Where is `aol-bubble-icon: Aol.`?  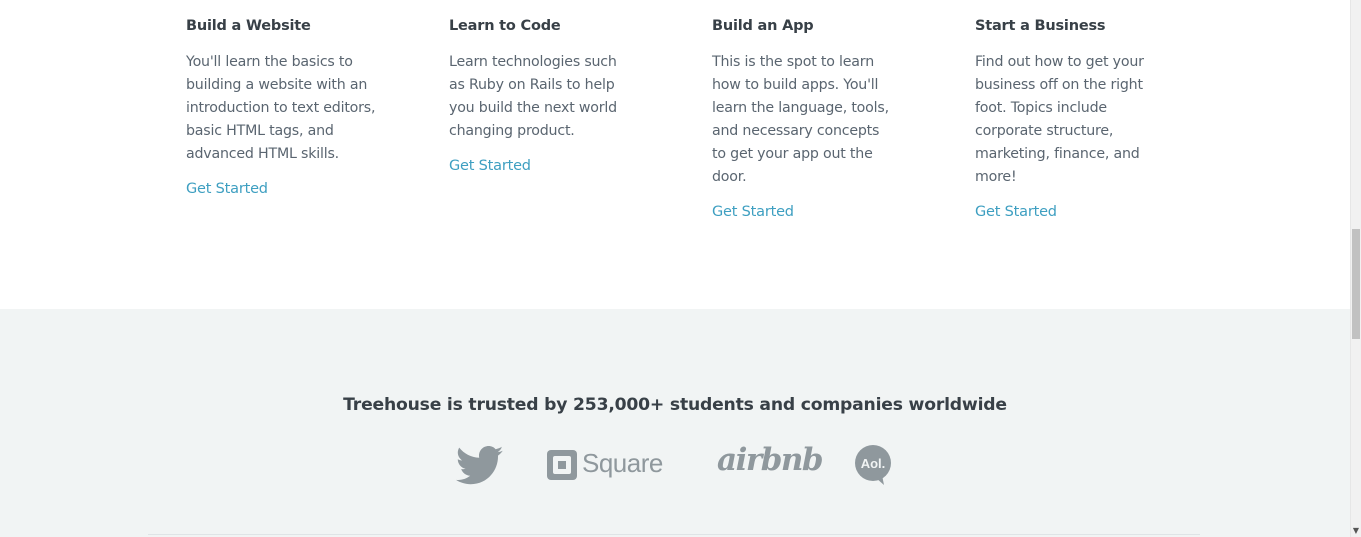 aol-bubble-icon: Aol. is located at coordinates (873, 465).